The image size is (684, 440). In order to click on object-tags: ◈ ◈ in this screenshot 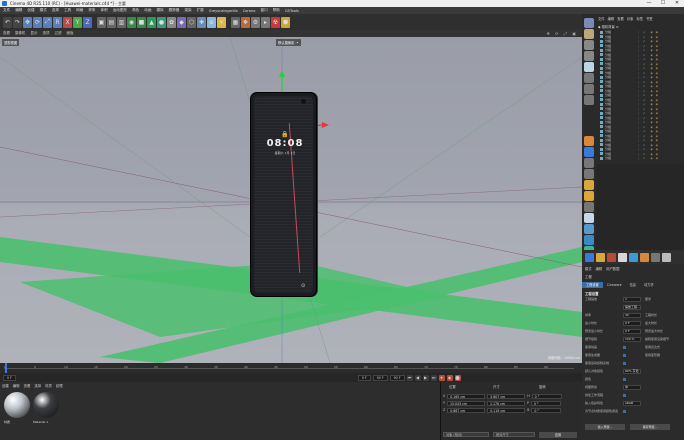, I will do `click(654, 158)`.